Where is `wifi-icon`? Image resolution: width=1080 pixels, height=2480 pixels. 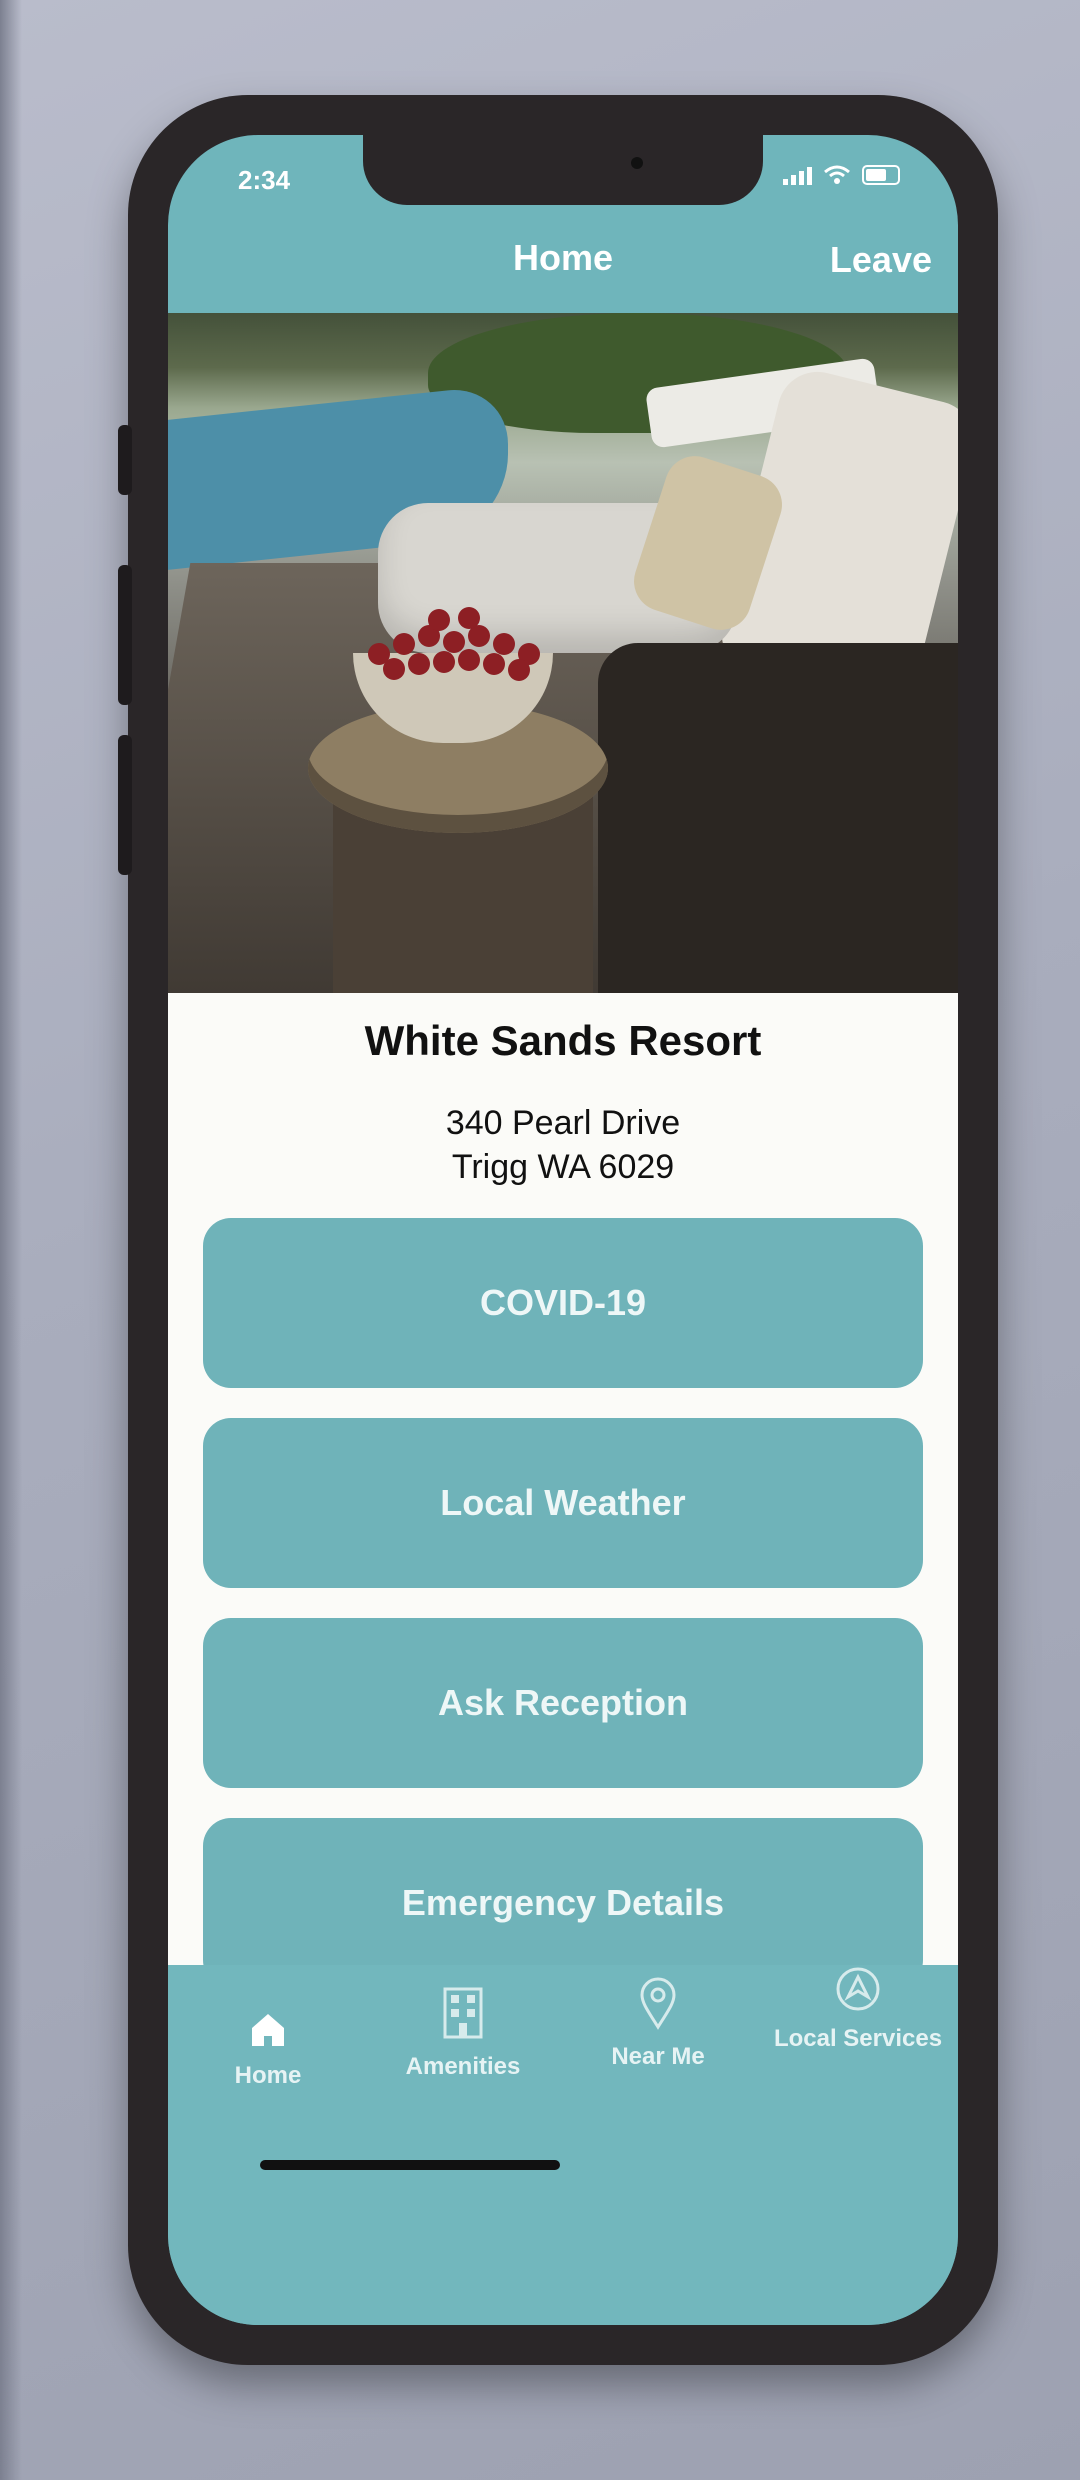 wifi-icon is located at coordinates (837, 174).